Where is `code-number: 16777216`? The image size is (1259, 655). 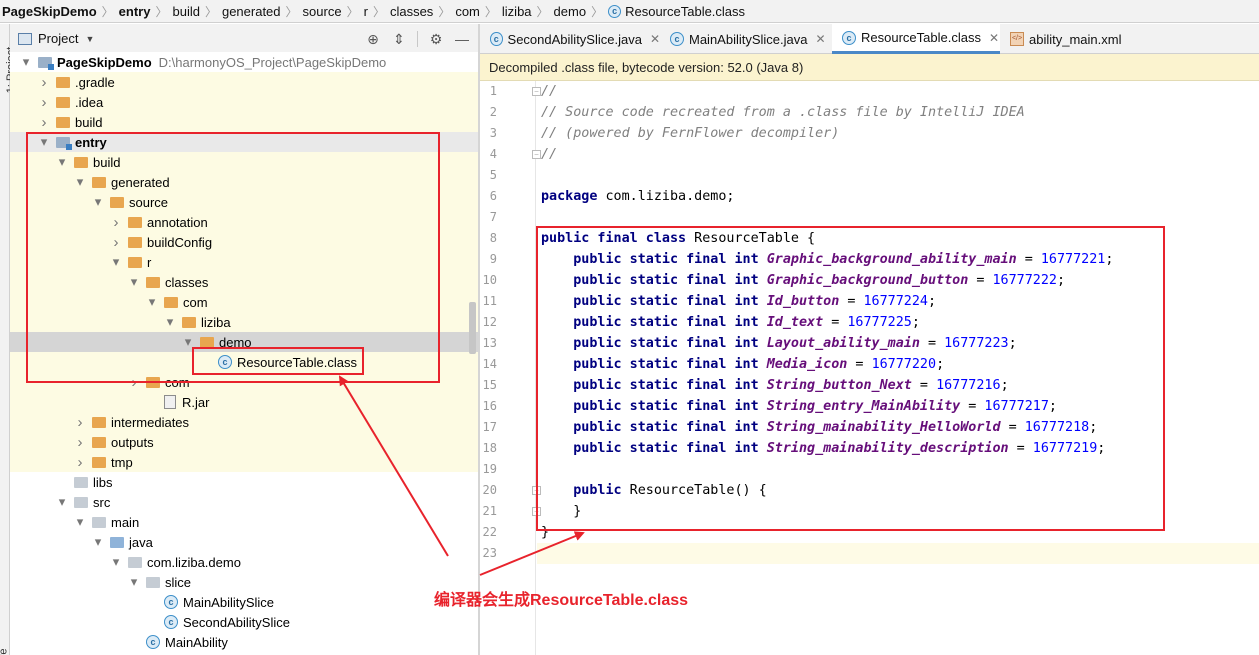
code-number: 16777216 is located at coordinates (968, 385).